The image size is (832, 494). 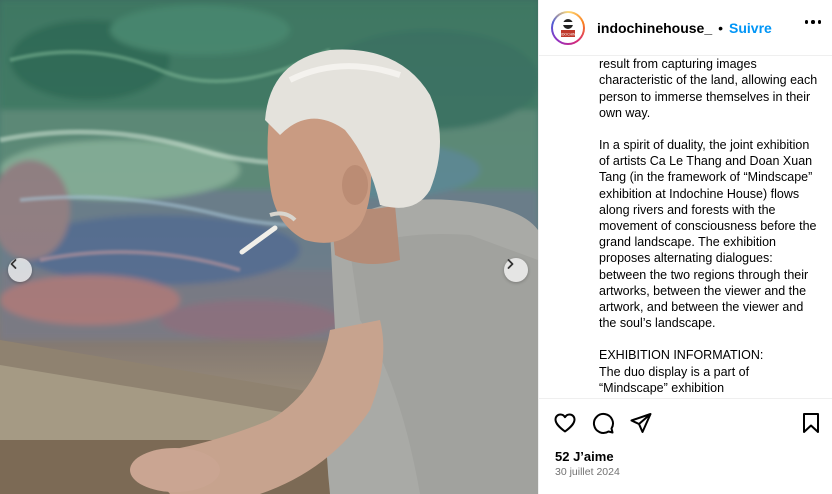 What do you see at coordinates (685, 446) in the screenshot?
I see `post-actions: 52 J’aime 30 juillet 2024` at bounding box center [685, 446].